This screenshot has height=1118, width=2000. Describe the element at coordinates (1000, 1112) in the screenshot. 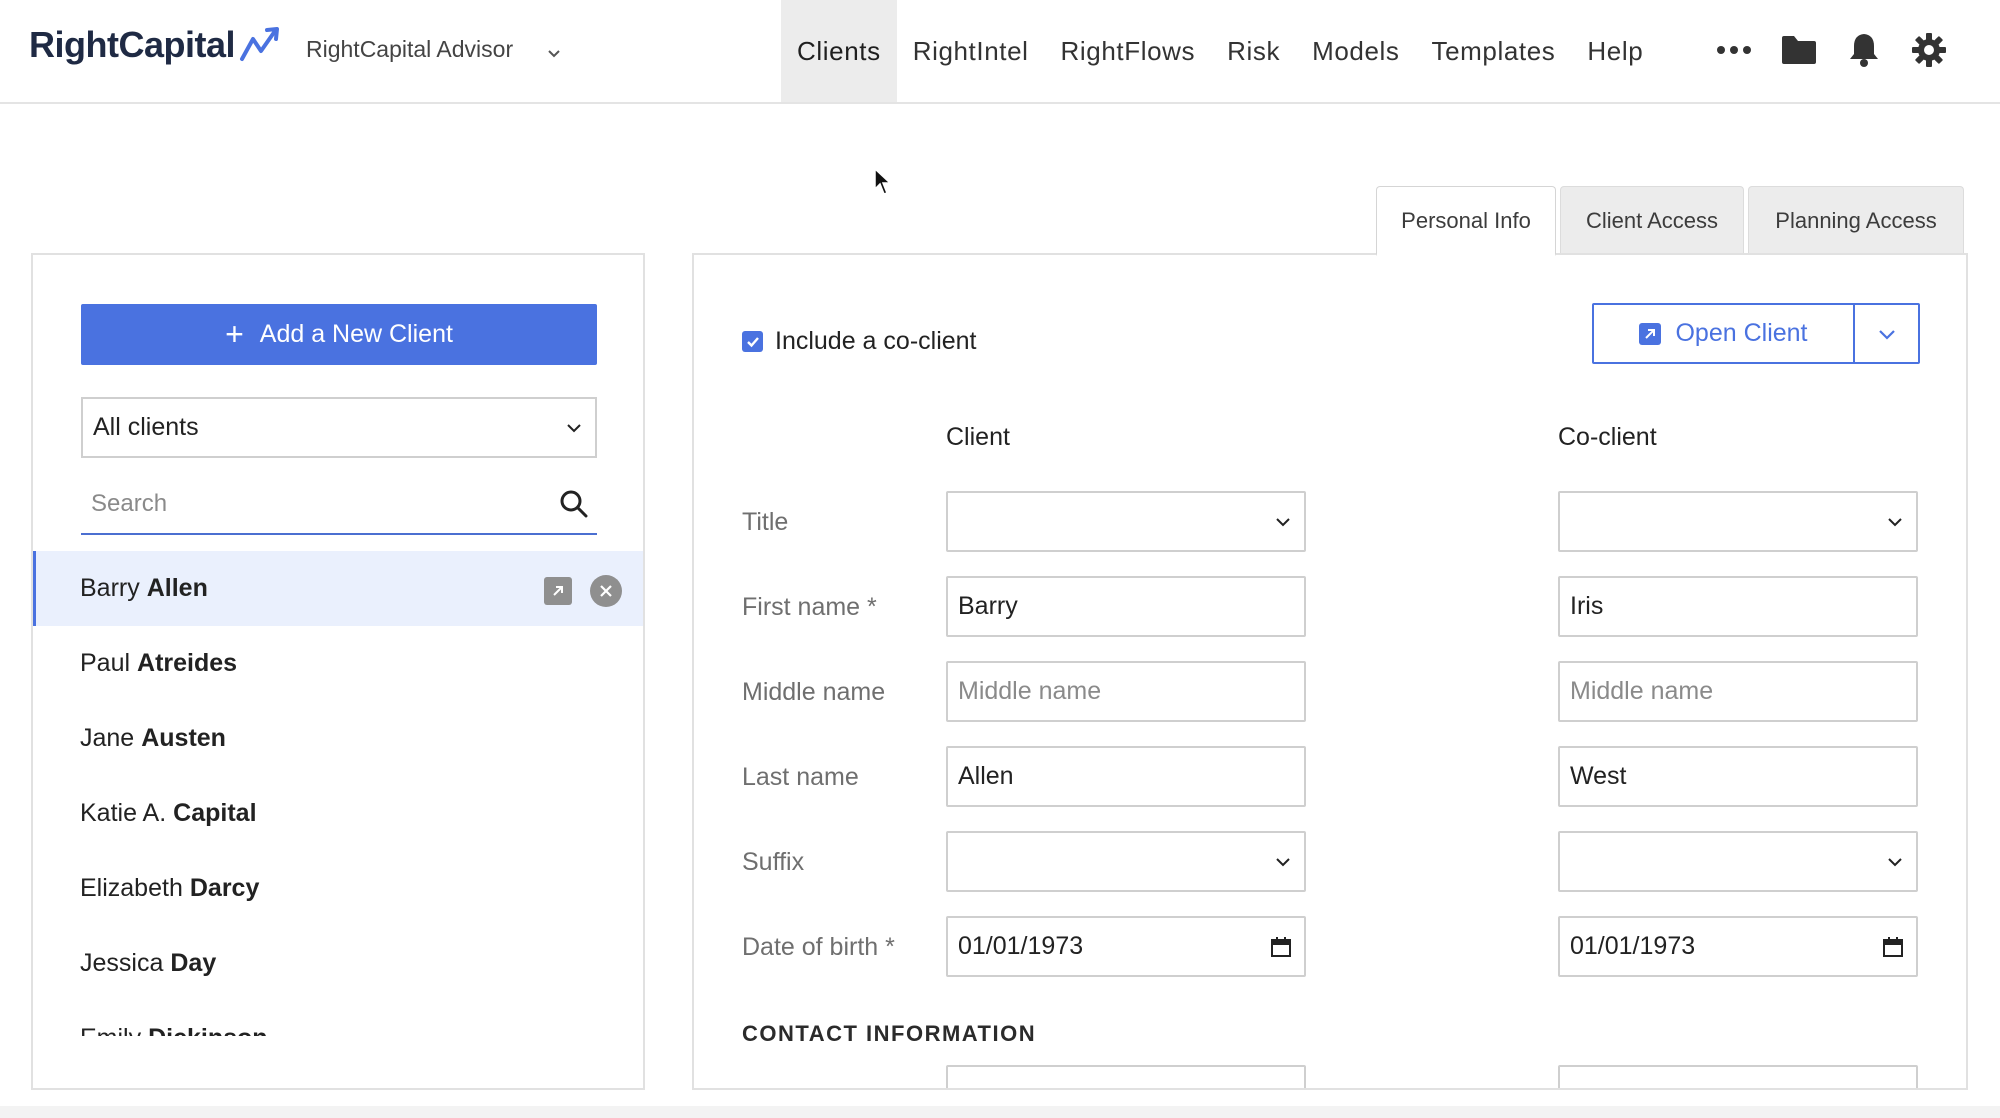

I see `page-bottom-strip` at that location.